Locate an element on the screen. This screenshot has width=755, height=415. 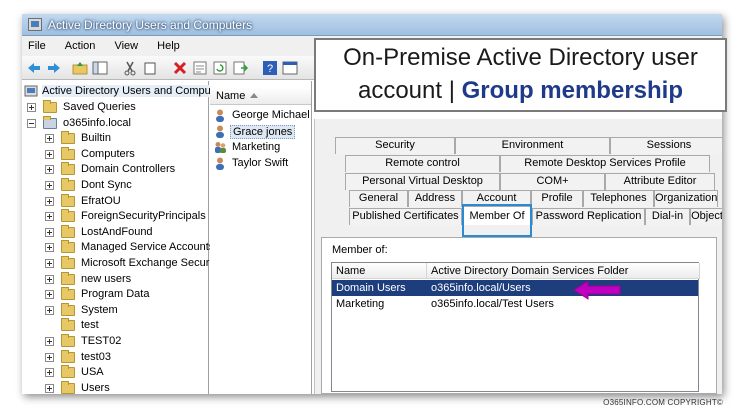
tab-object: Object is located at coordinates (706, 216).